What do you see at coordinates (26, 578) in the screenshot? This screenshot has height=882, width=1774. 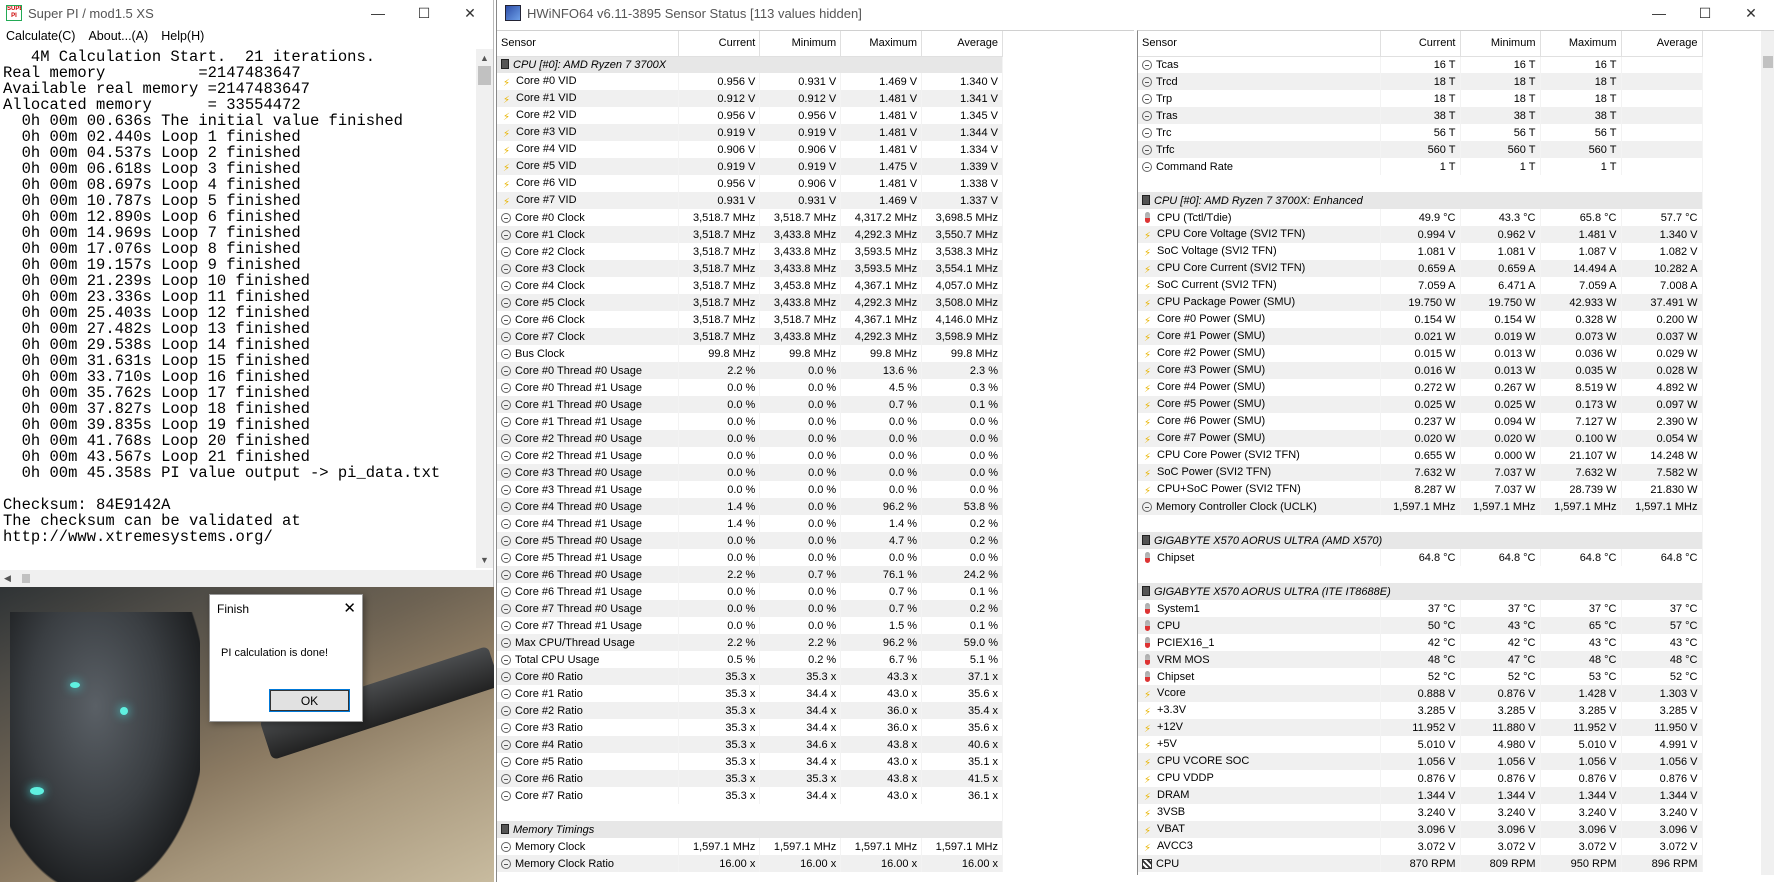 I see `h-scroll-thumb` at bounding box center [26, 578].